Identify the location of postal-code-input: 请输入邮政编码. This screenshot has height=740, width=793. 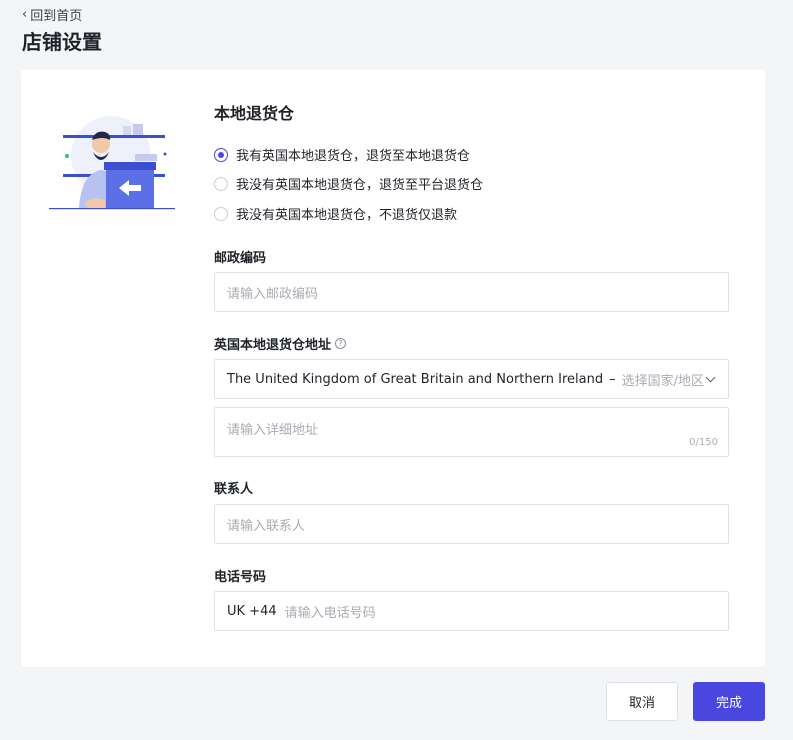
(471, 292).